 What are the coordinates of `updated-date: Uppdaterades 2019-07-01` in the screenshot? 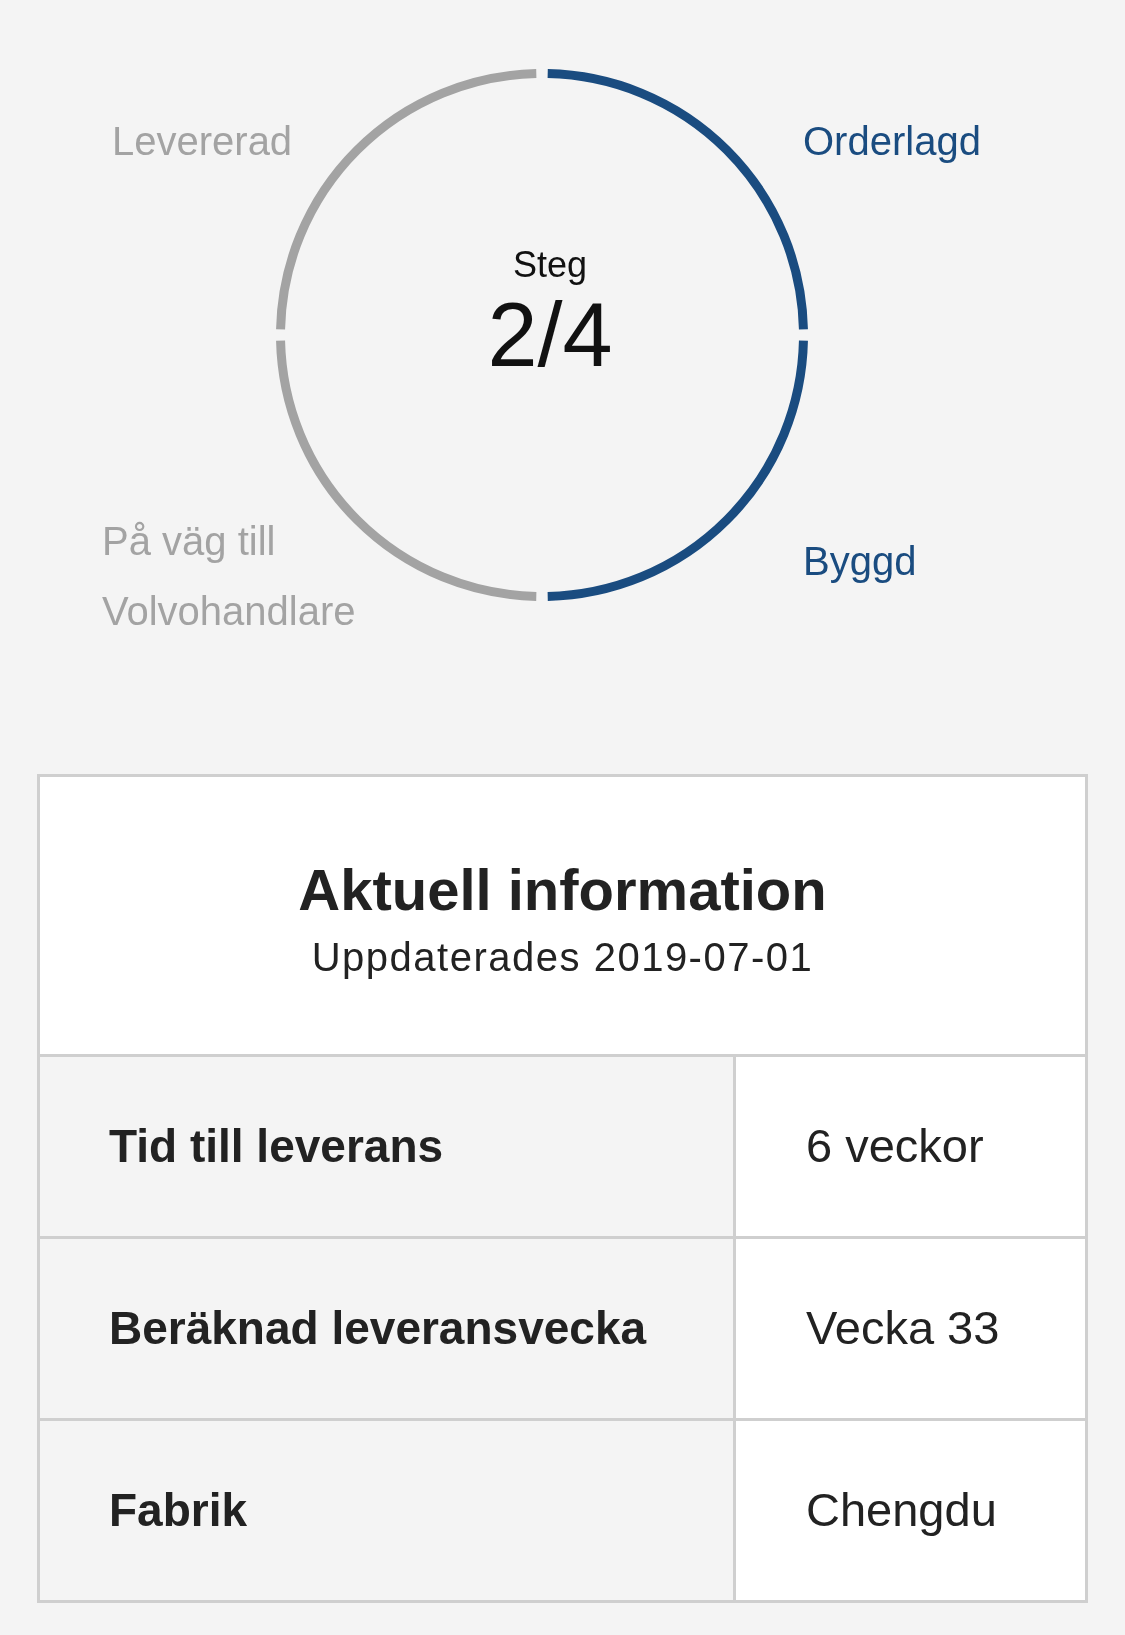 It's located at (562, 957).